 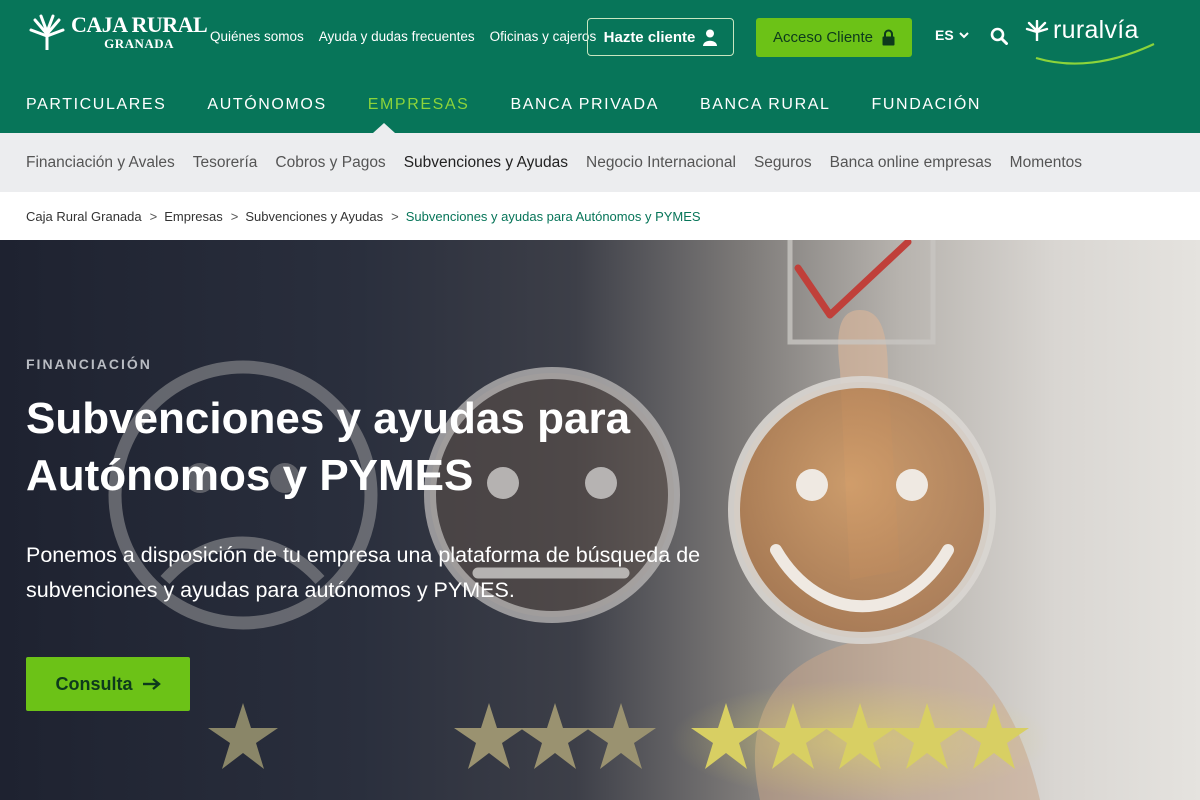 What do you see at coordinates (47, 32) in the screenshot?
I see `caja-rural-logo-icon` at bounding box center [47, 32].